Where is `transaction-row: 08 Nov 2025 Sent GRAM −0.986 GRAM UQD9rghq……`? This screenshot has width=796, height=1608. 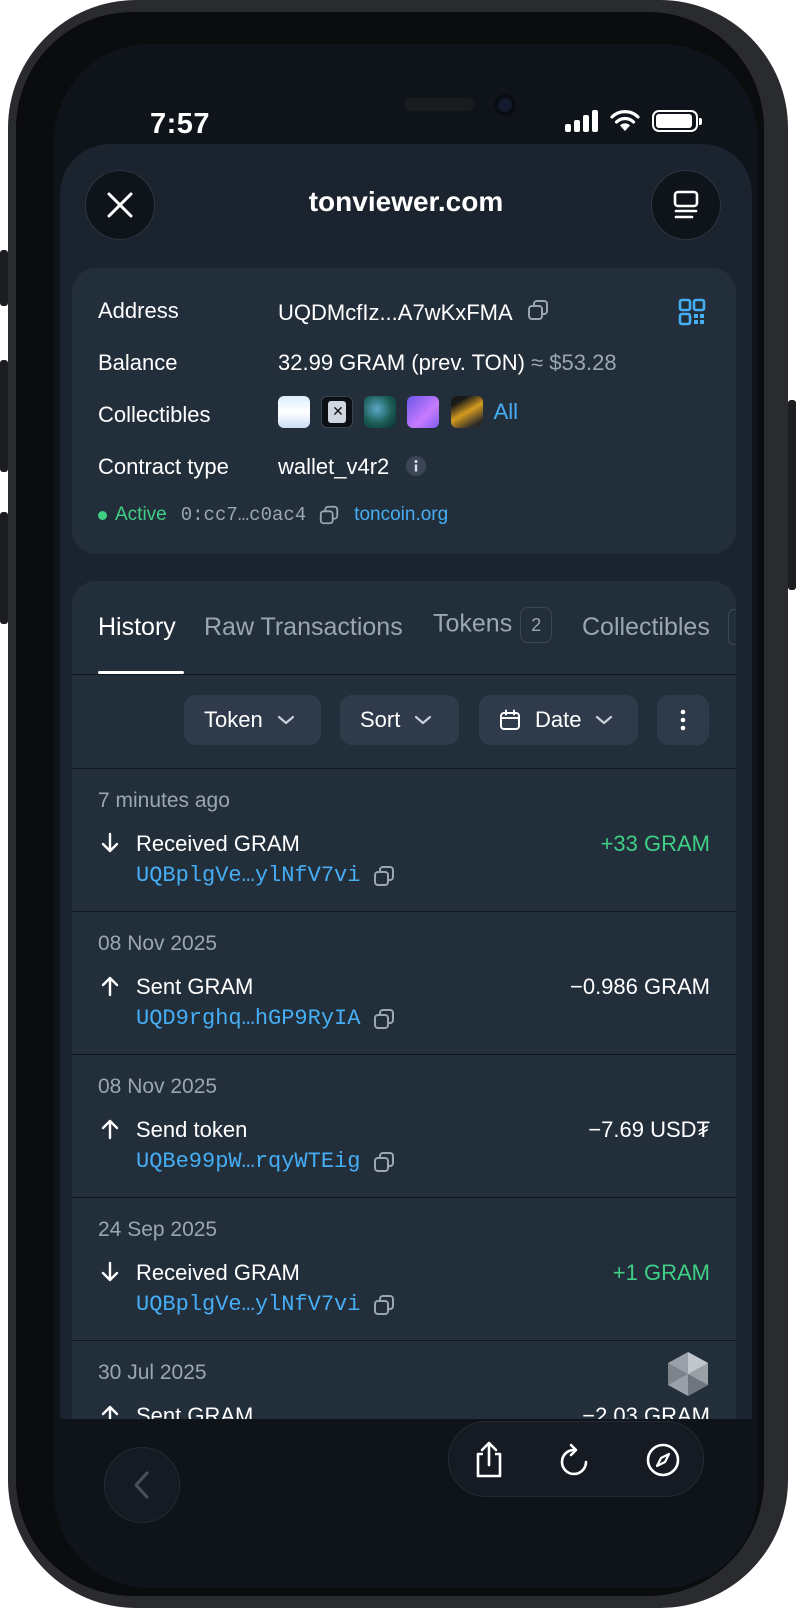 transaction-row: 08 Nov 2025 Sent GRAM −0.986 GRAM UQD9rghq…… is located at coordinates (404, 983).